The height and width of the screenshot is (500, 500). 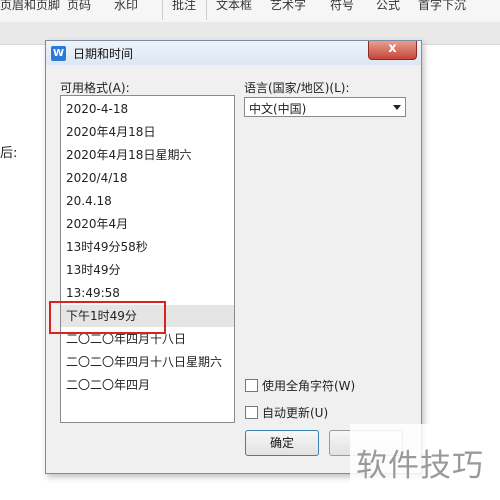 I want to click on ribbon-item-dropcap: 首字下沉, so click(x=442, y=11).